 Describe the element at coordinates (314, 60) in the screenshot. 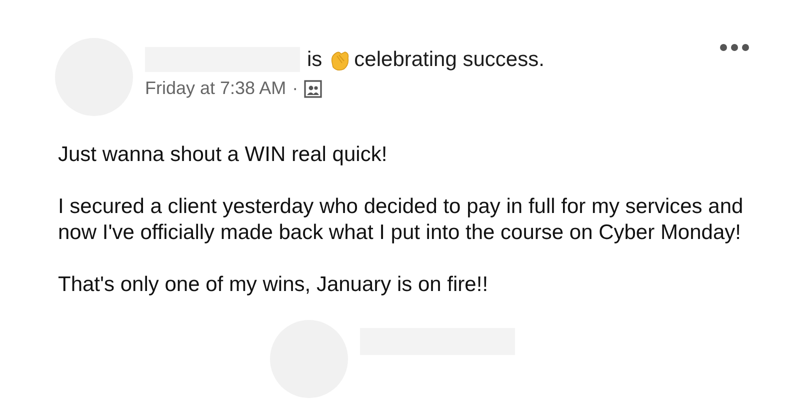

I see `status-verb: is` at that location.